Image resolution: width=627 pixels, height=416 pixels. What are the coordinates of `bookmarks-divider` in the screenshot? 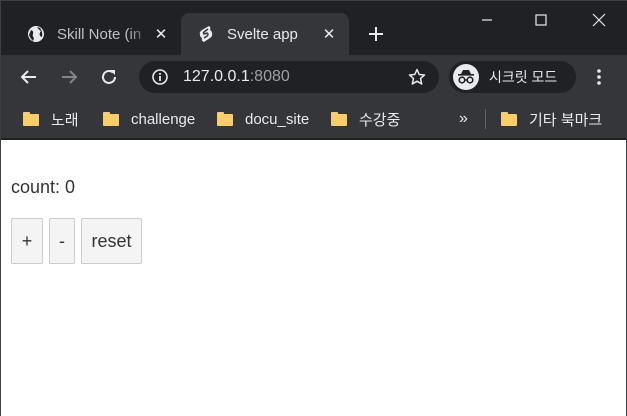 It's located at (485, 119).